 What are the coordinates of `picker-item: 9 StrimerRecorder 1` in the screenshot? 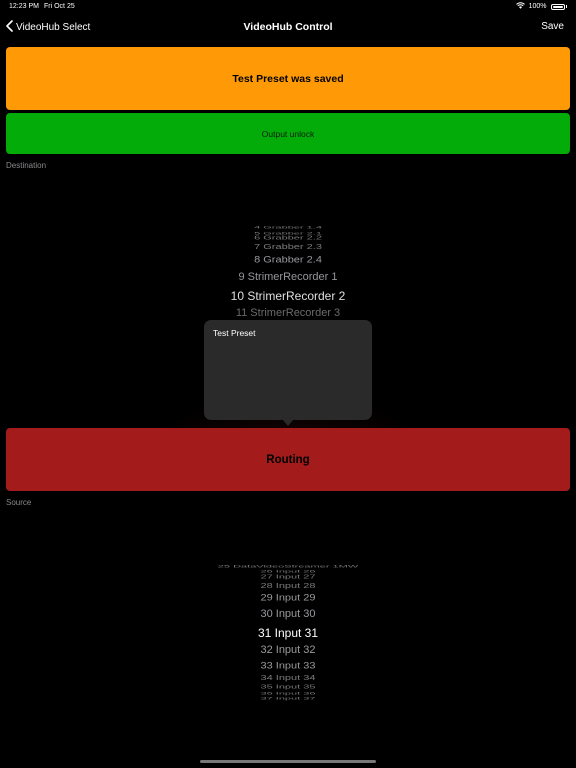 It's located at (288, 277).